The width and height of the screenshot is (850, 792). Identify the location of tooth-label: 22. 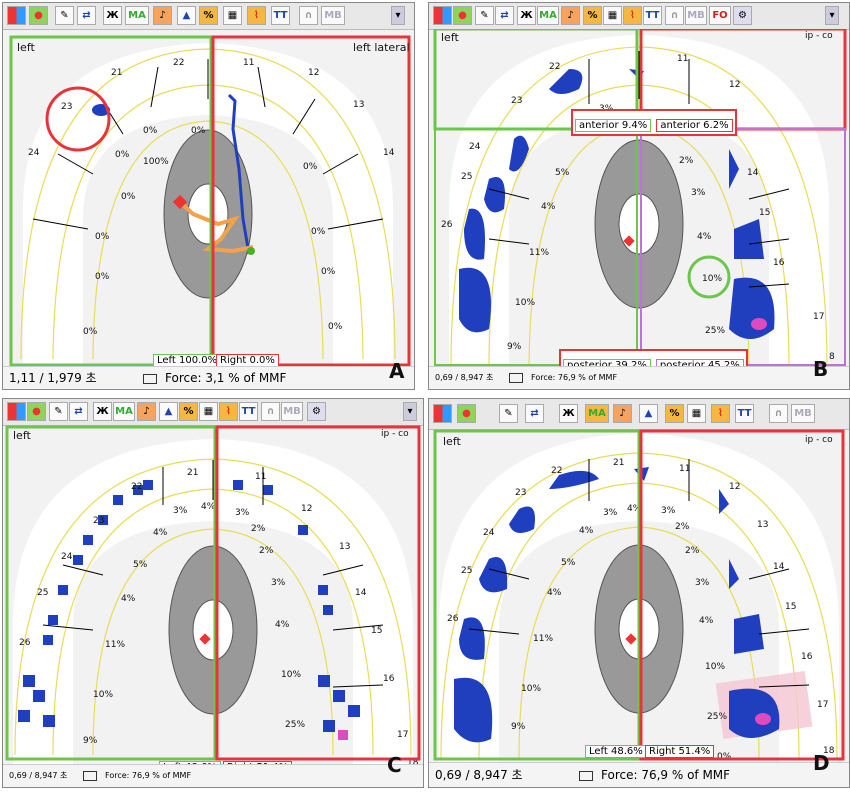
(136, 487).